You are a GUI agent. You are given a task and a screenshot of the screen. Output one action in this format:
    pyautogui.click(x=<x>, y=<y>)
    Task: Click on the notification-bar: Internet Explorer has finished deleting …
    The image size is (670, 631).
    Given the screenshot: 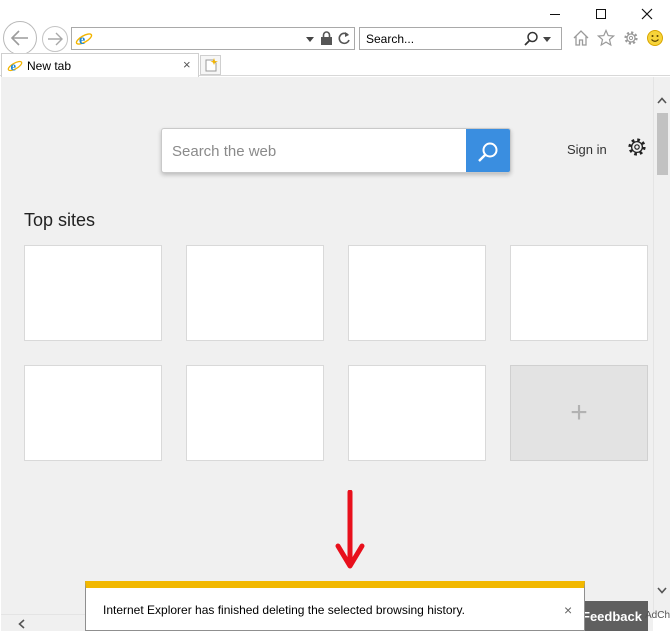 What is the action you would take?
    pyautogui.click(x=335, y=606)
    